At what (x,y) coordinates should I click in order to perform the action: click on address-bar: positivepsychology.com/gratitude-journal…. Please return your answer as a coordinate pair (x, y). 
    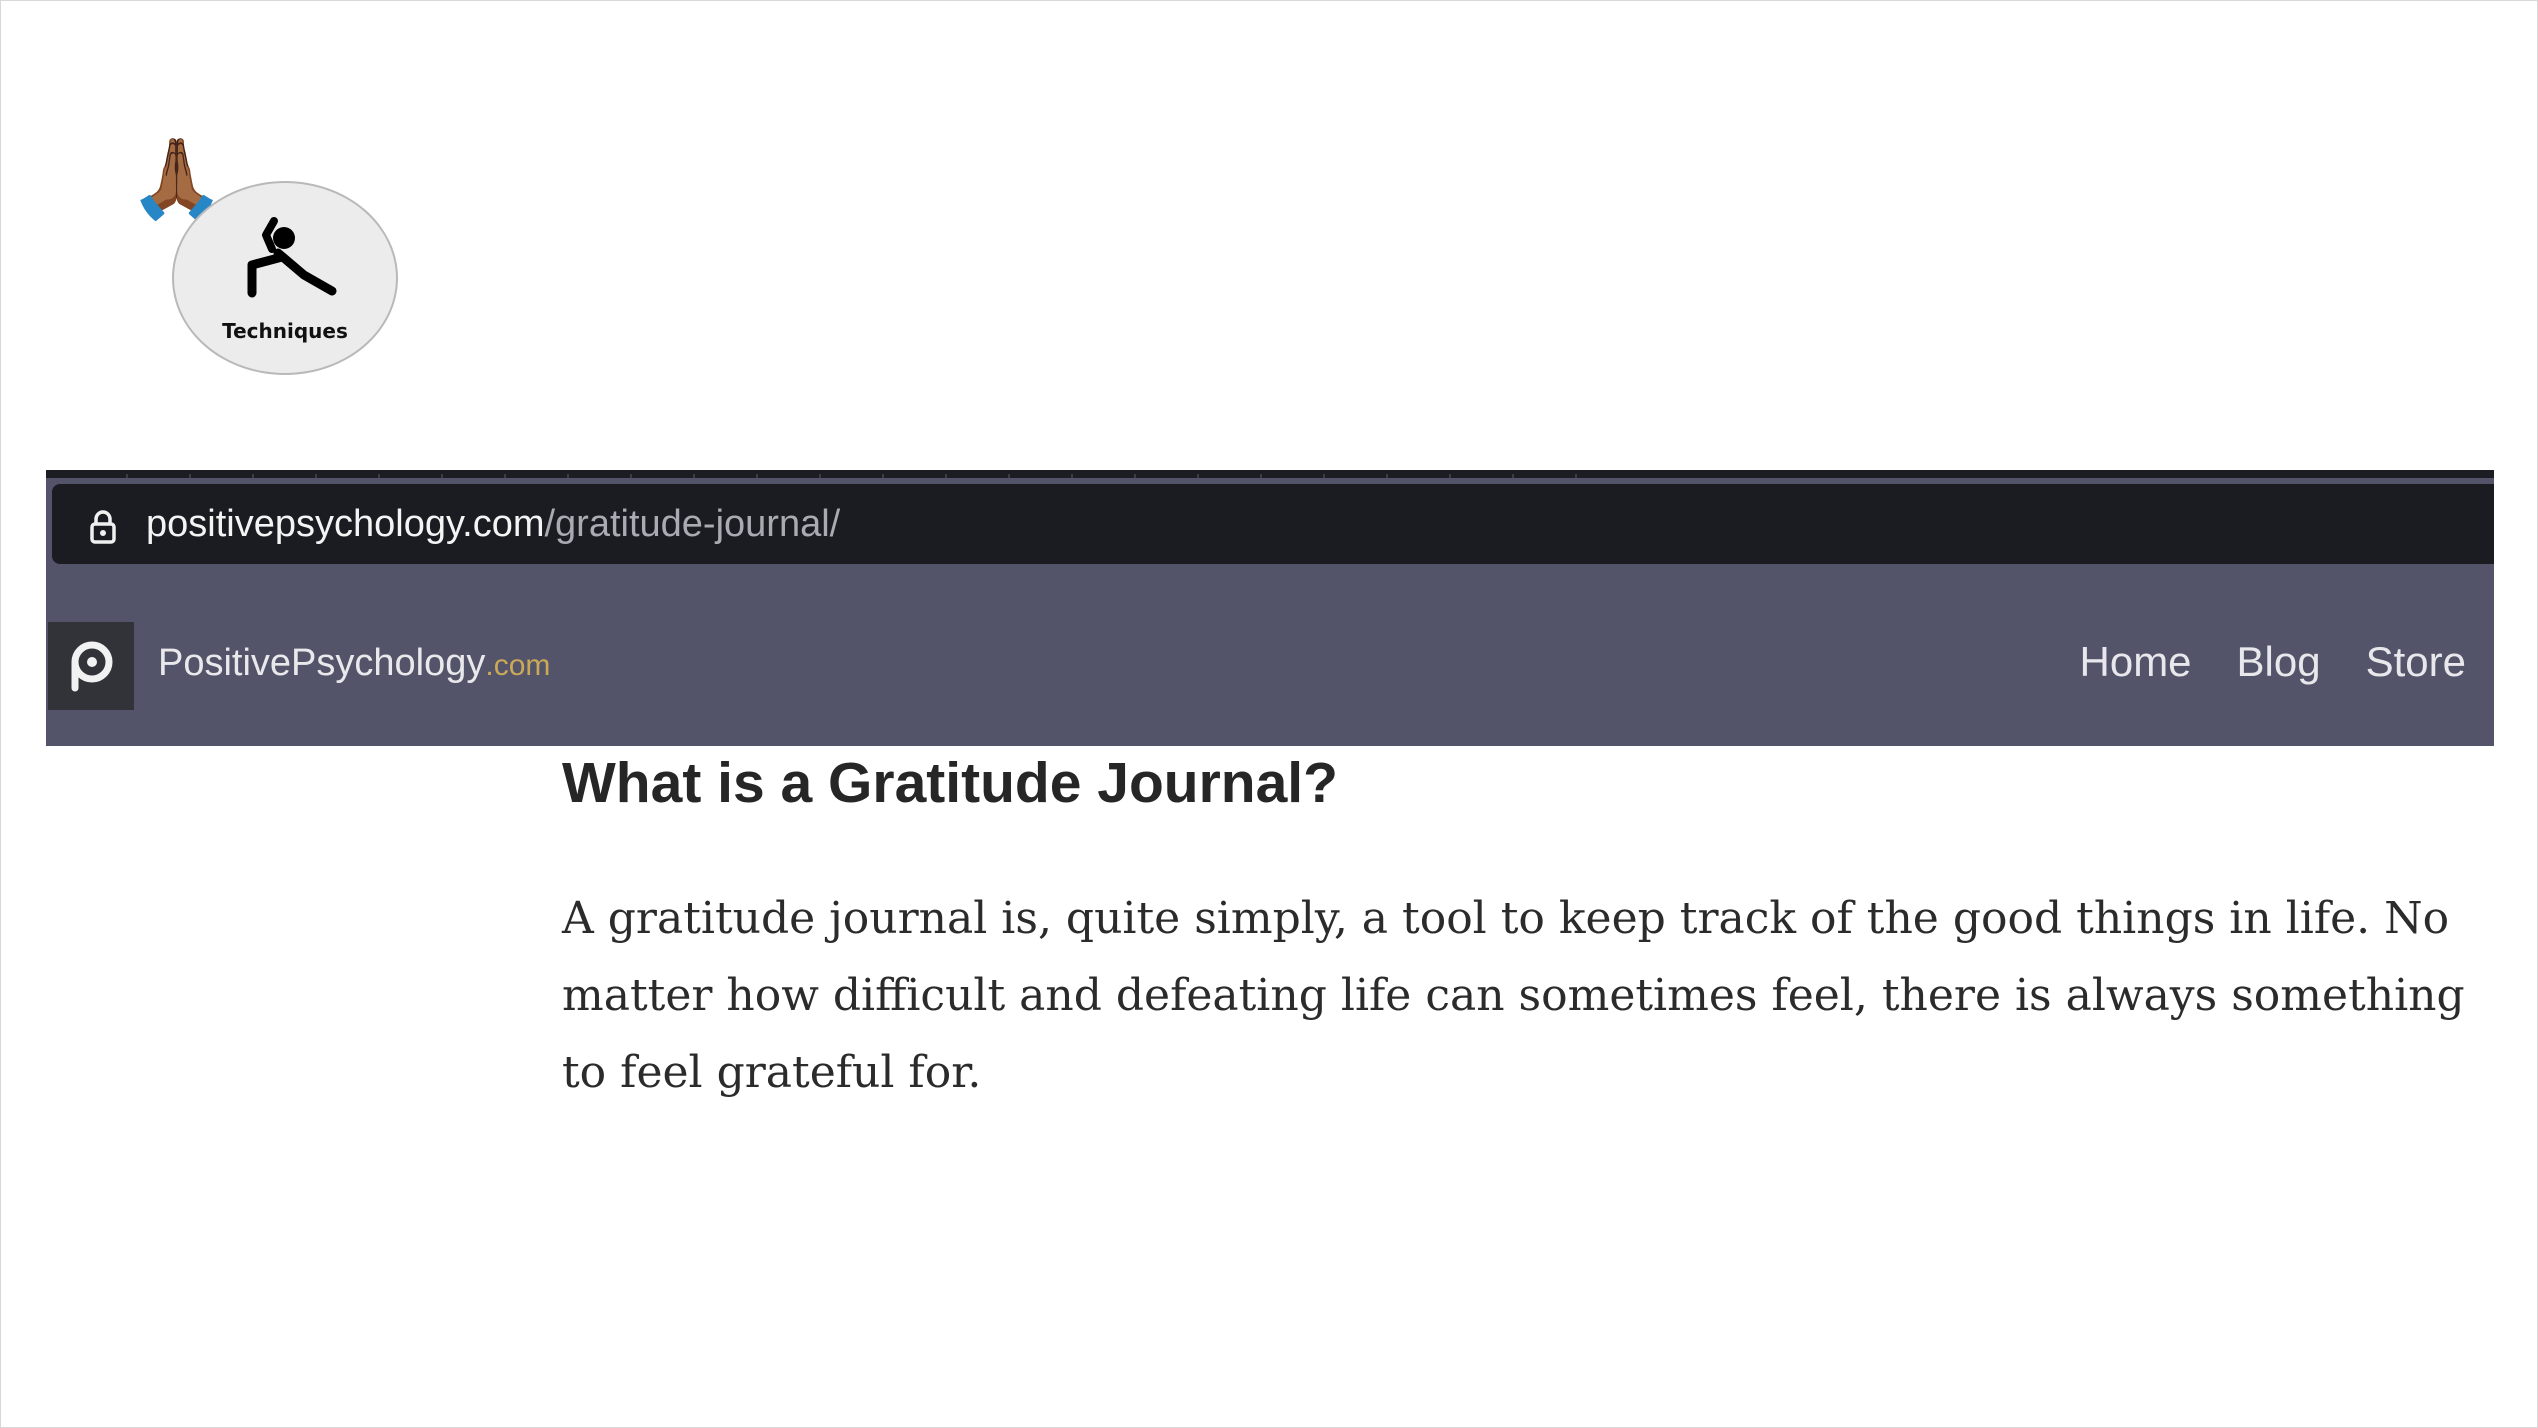
    Looking at the image, I should click on (1273, 524).